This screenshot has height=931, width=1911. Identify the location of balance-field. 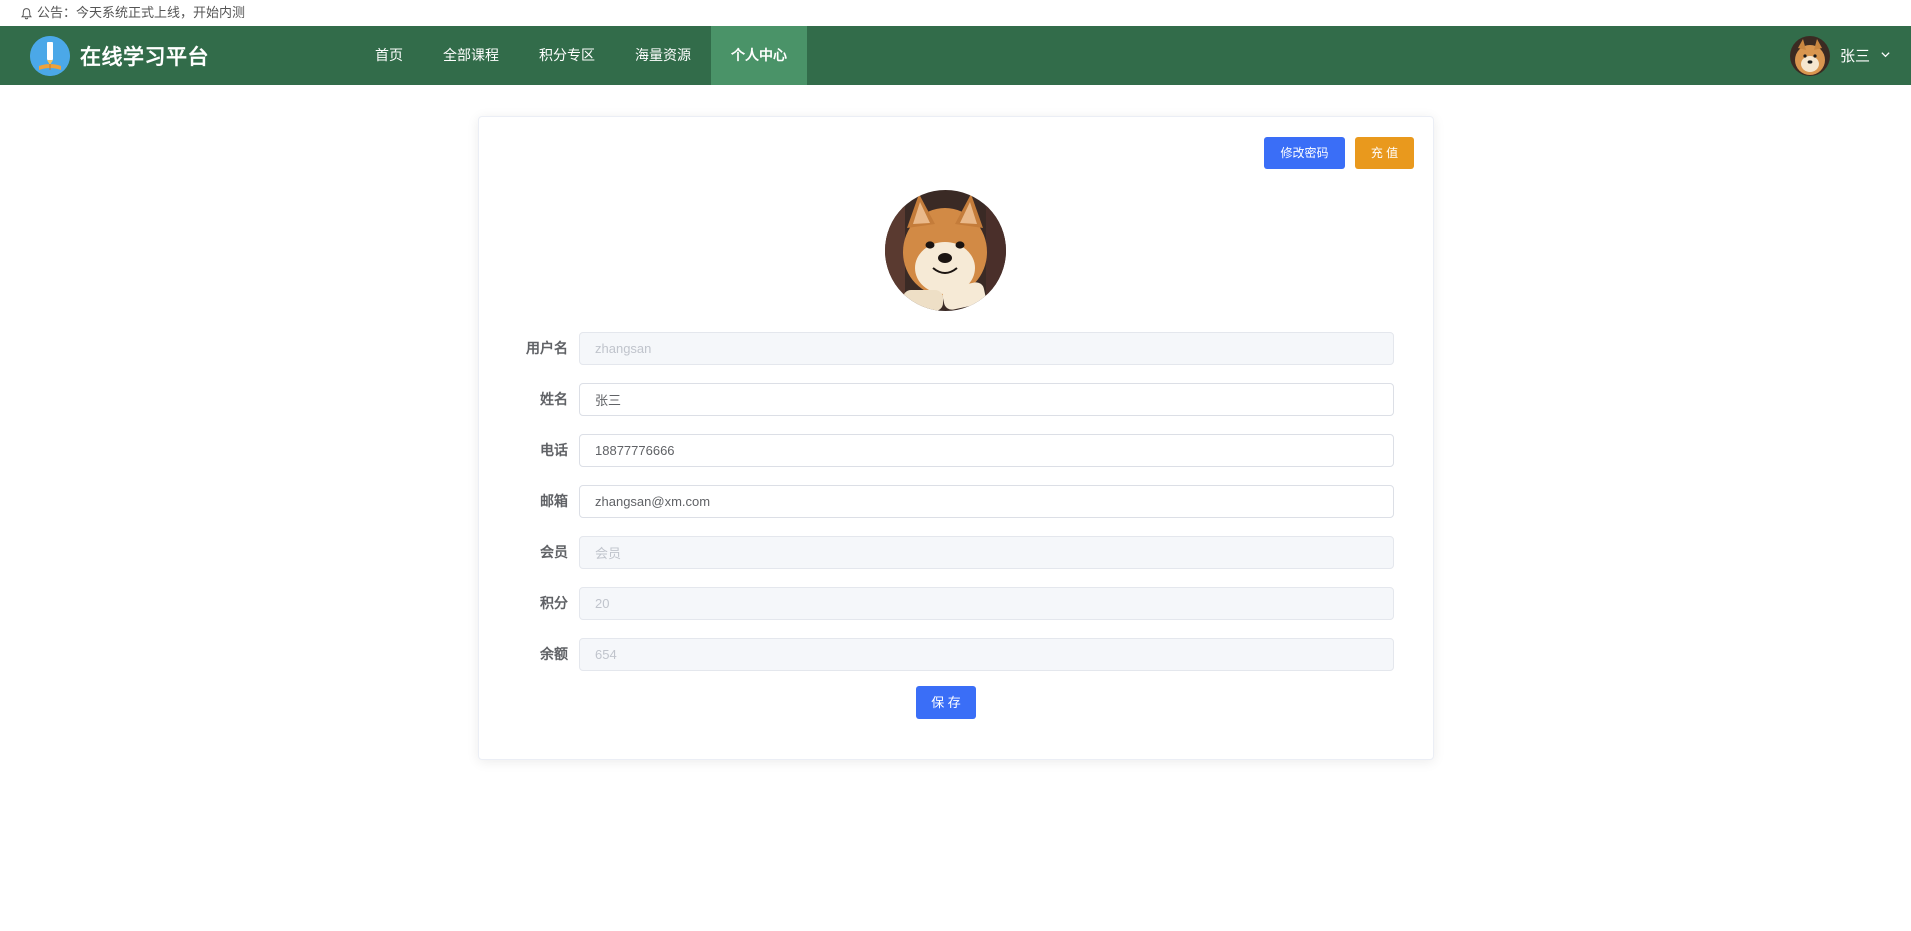
(986, 654).